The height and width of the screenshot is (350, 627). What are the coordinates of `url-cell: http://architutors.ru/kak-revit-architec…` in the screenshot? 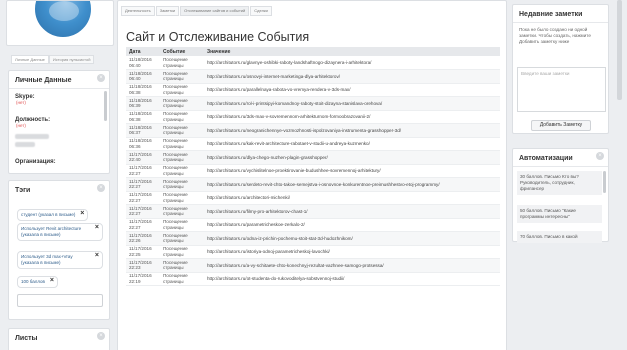 It's located at (352, 144).